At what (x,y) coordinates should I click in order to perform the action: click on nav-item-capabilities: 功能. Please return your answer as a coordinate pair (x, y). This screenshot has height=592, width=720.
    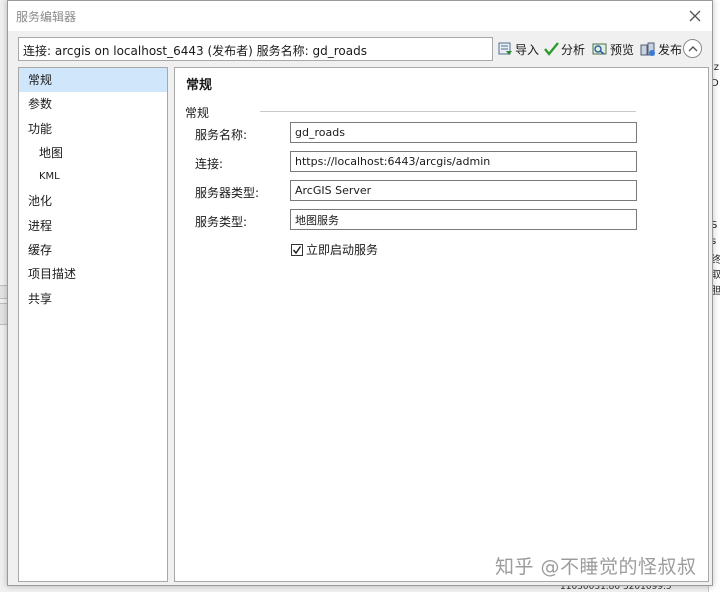
    Looking at the image, I should click on (93, 129).